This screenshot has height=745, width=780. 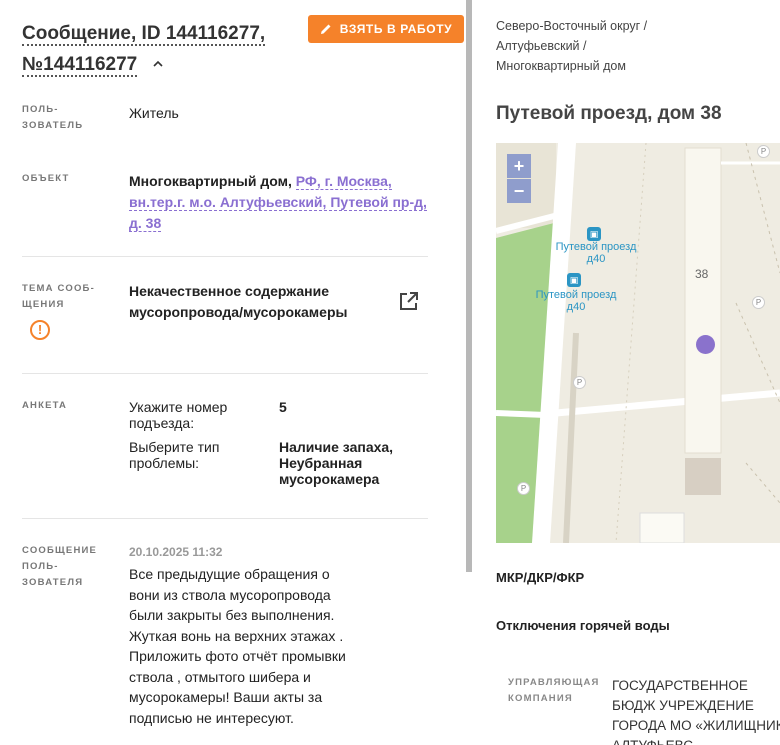 I want to click on location-marker, so click(x=705, y=344).